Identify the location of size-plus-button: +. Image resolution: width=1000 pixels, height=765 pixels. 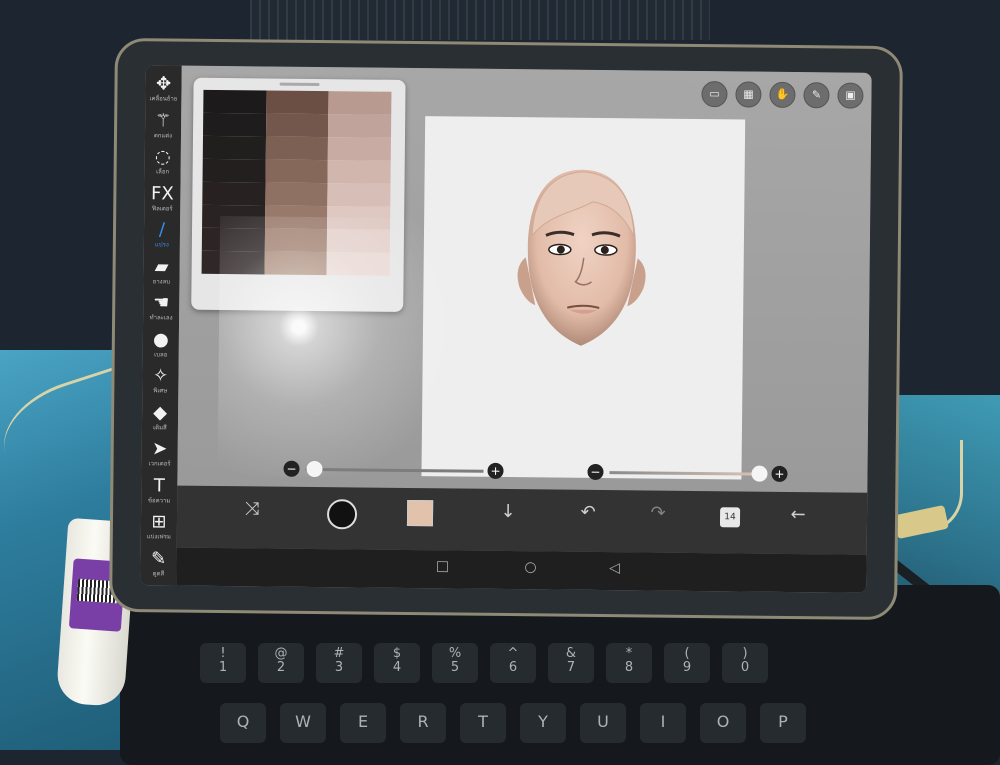
(495, 470).